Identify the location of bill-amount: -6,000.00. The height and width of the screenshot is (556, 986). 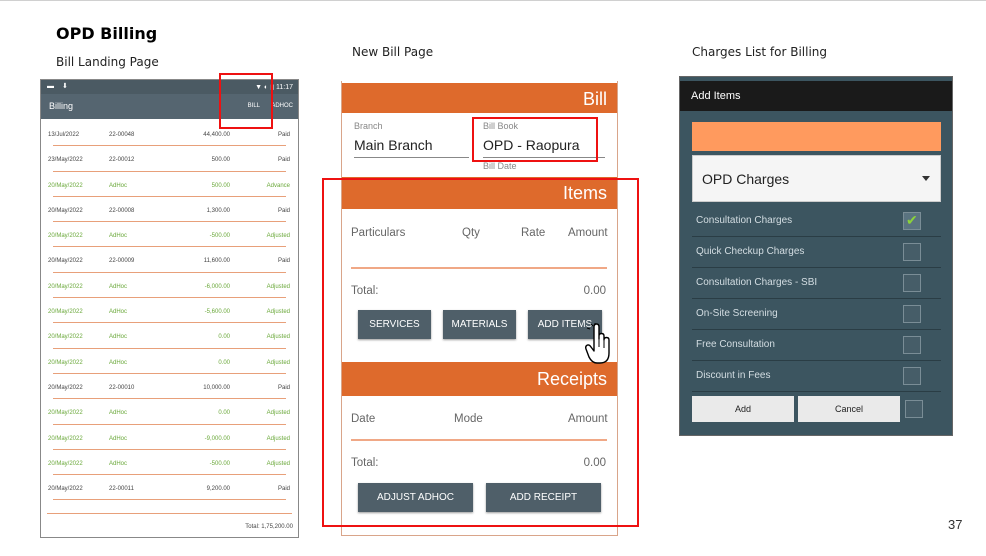
(217, 286).